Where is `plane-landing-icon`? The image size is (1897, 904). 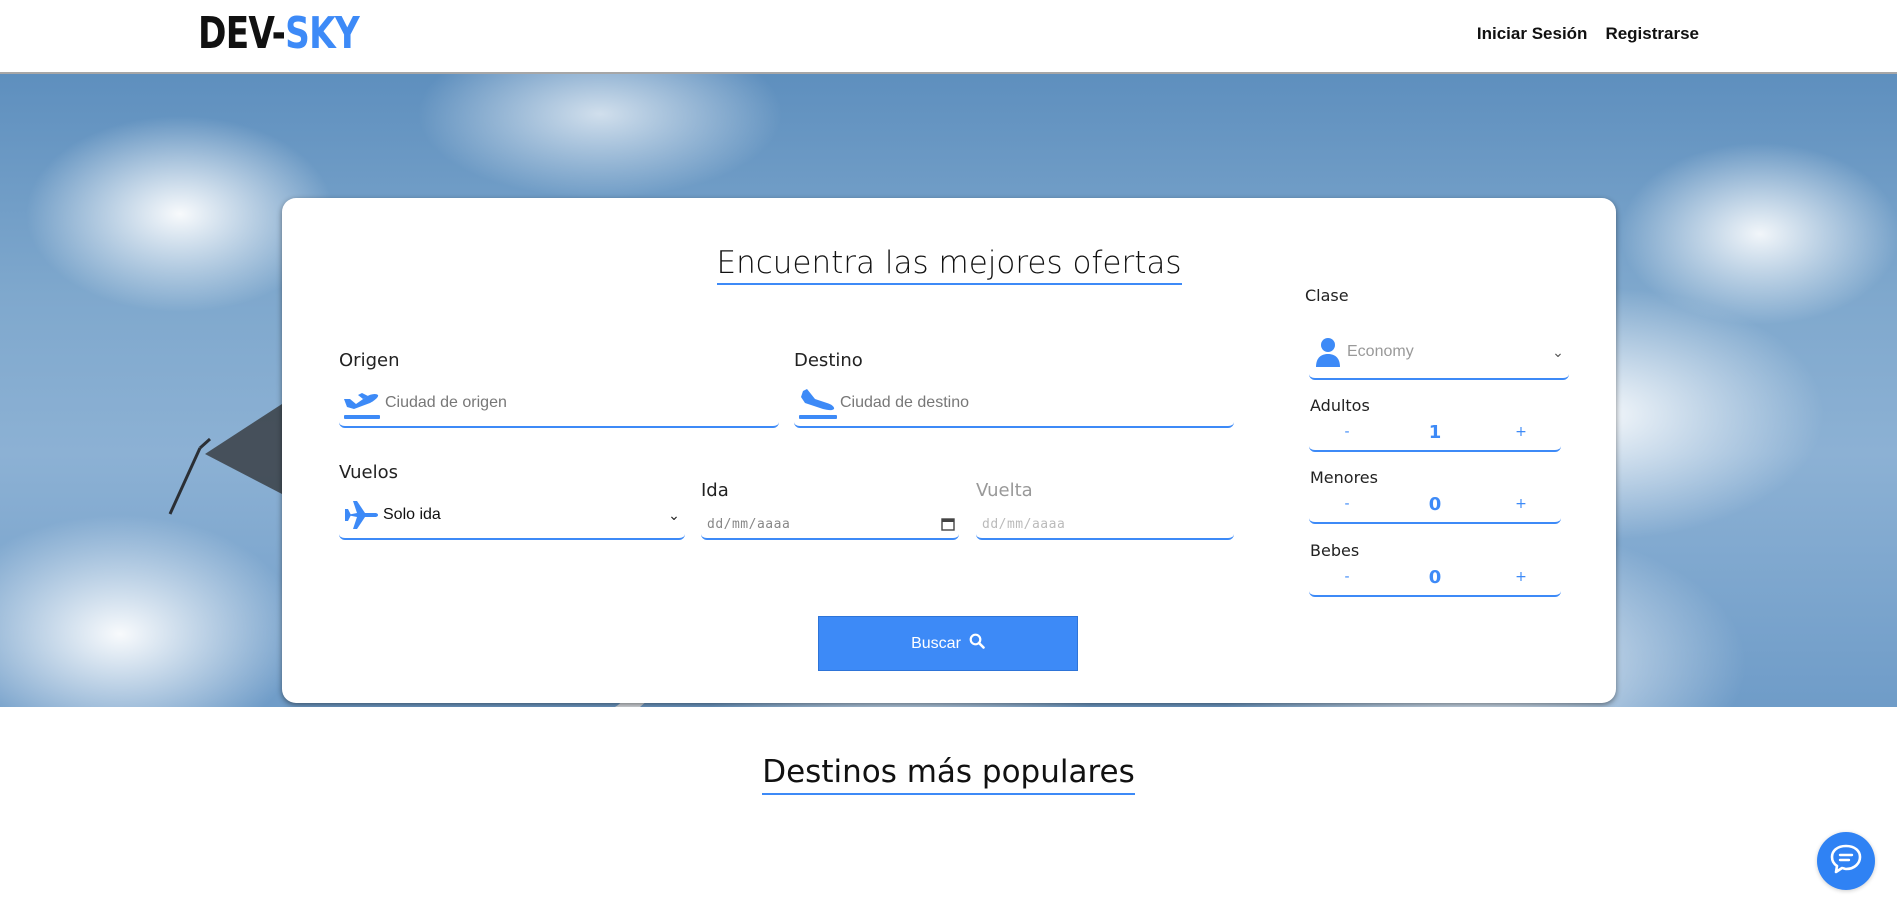 plane-landing-icon is located at coordinates (817, 403).